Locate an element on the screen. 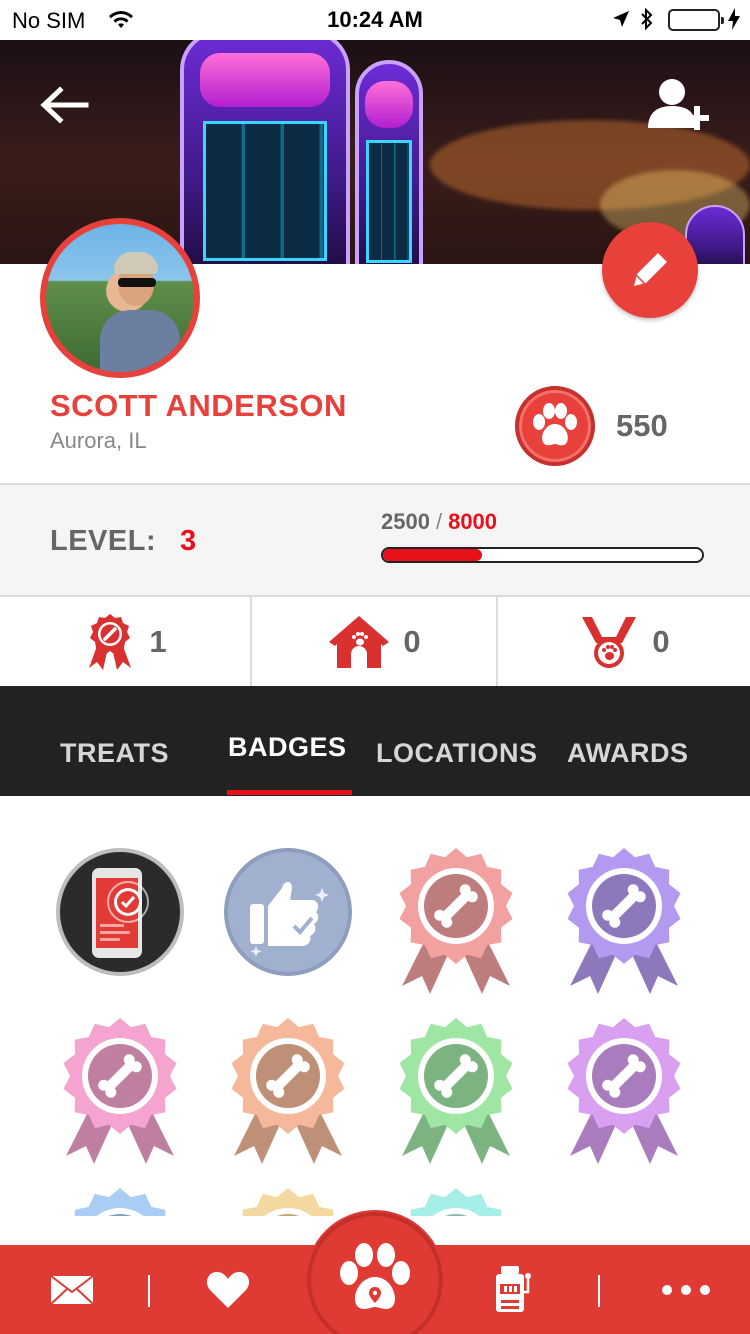 This screenshot has width=750, height=1334. tab-awards: AWARDS is located at coordinates (628, 753).